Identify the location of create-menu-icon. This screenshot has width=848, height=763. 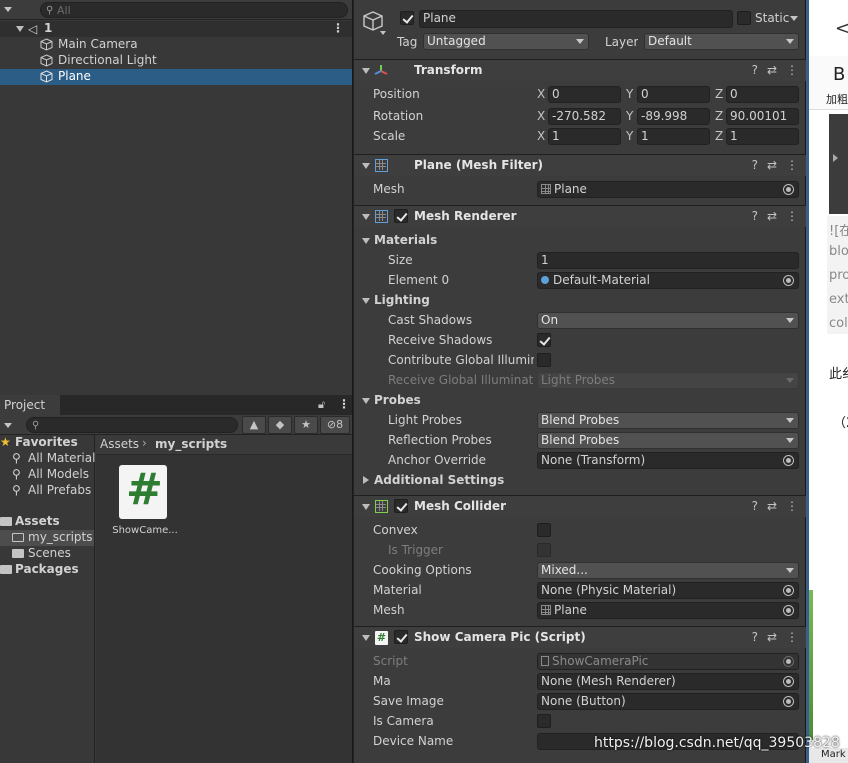
(8, 425).